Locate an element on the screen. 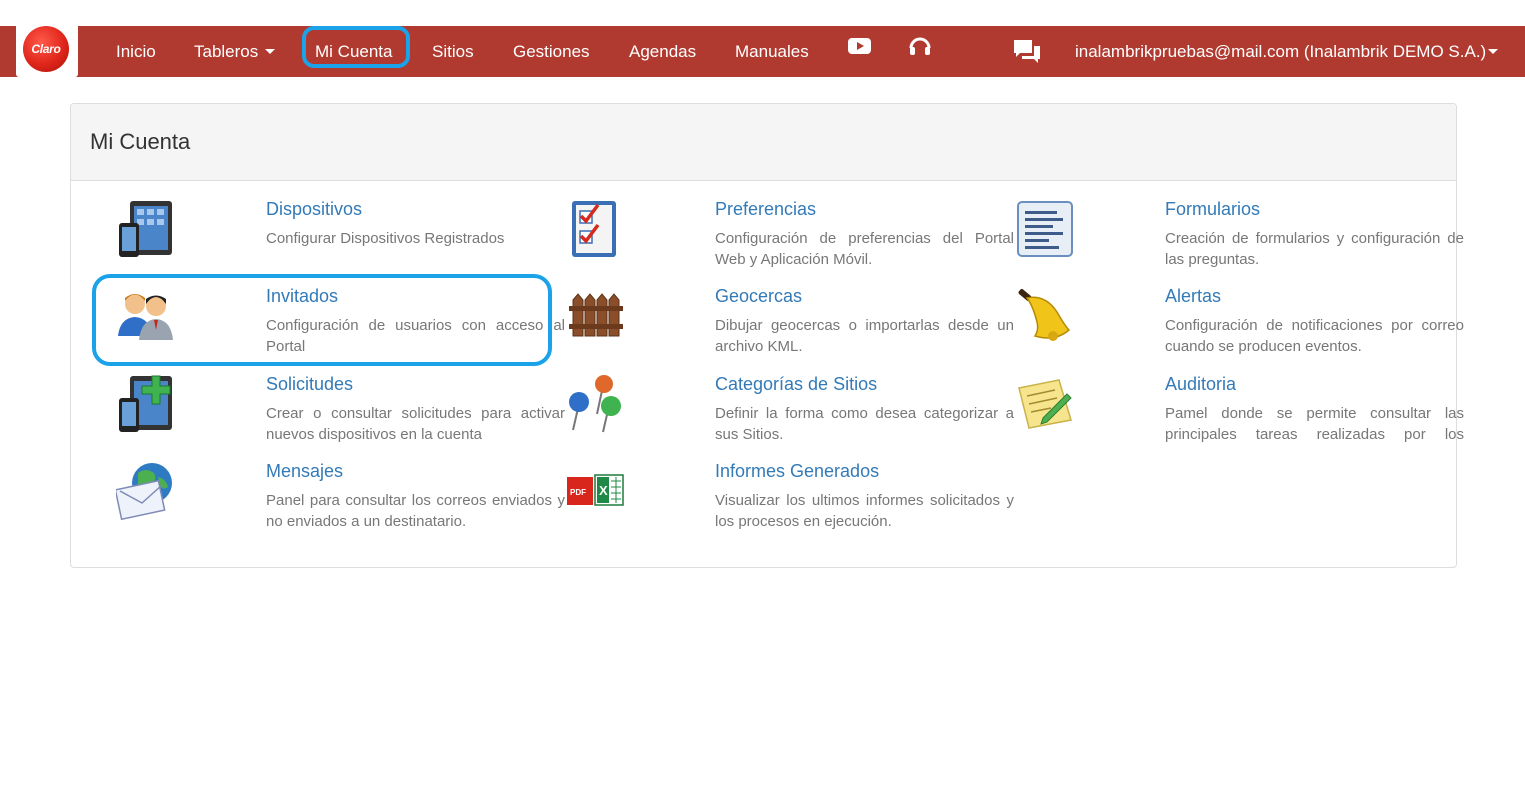 Image resolution: width=1525 pixels, height=799 pixels. page-title: Mi Cuenta is located at coordinates (140, 141).